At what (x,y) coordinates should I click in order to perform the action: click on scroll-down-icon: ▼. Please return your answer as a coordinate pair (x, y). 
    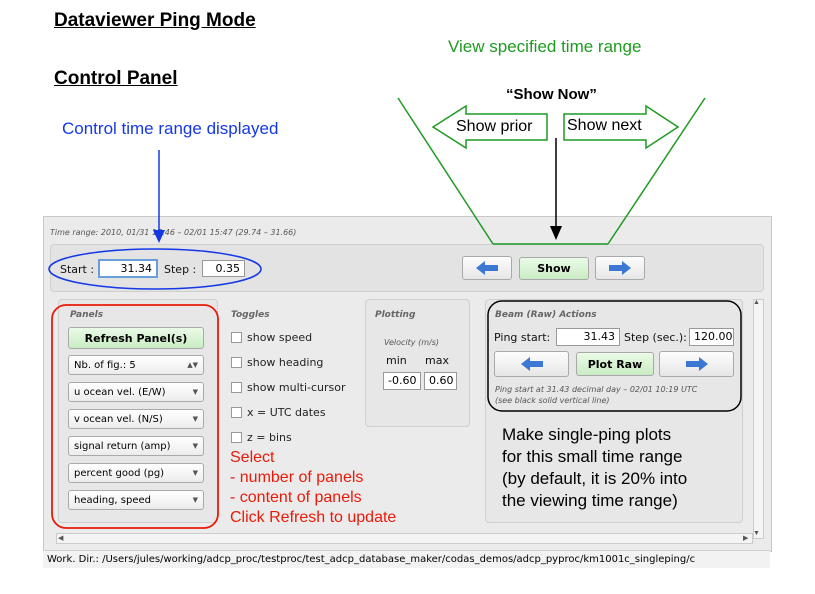
    Looking at the image, I should click on (756, 533).